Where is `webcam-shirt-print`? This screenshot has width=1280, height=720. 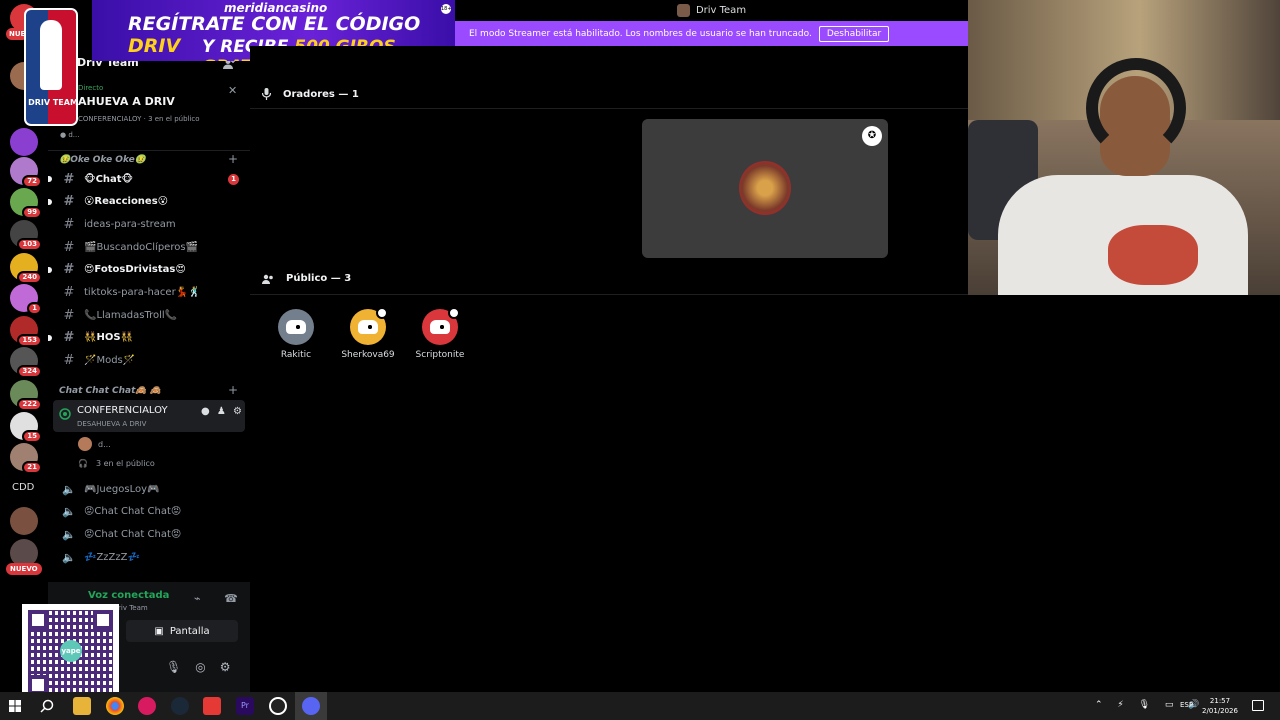 webcam-shirt-print is located at coordinates (1153, 255).